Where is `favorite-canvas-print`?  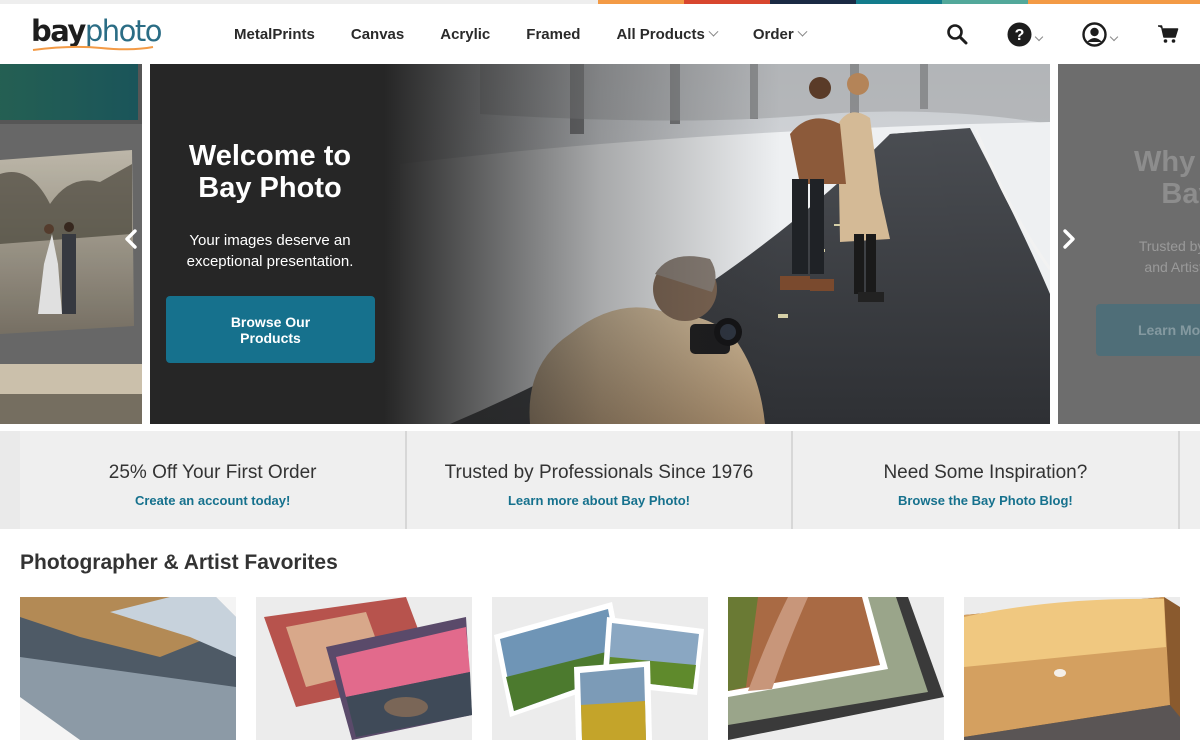
favorite-canvas-print is located at coordinates (1072, 668).